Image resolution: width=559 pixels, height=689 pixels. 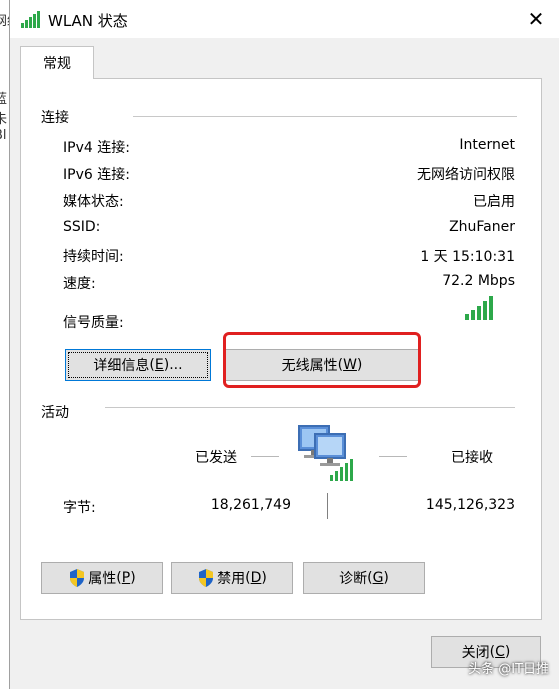 I want to click on title-bar: WLAN 状态 ✕, so click(x=284, y=19).